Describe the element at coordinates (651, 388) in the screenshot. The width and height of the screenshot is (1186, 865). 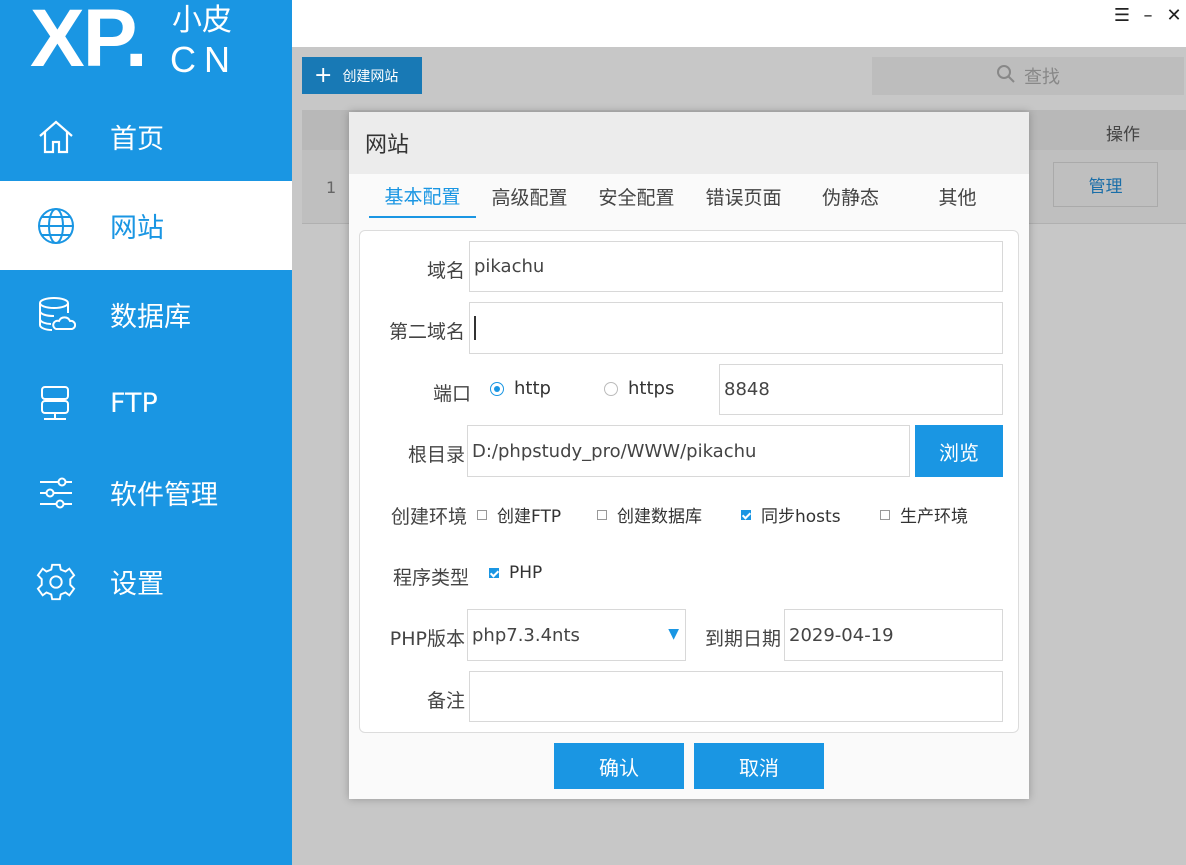
I see `radio-https-label: https` at that location.